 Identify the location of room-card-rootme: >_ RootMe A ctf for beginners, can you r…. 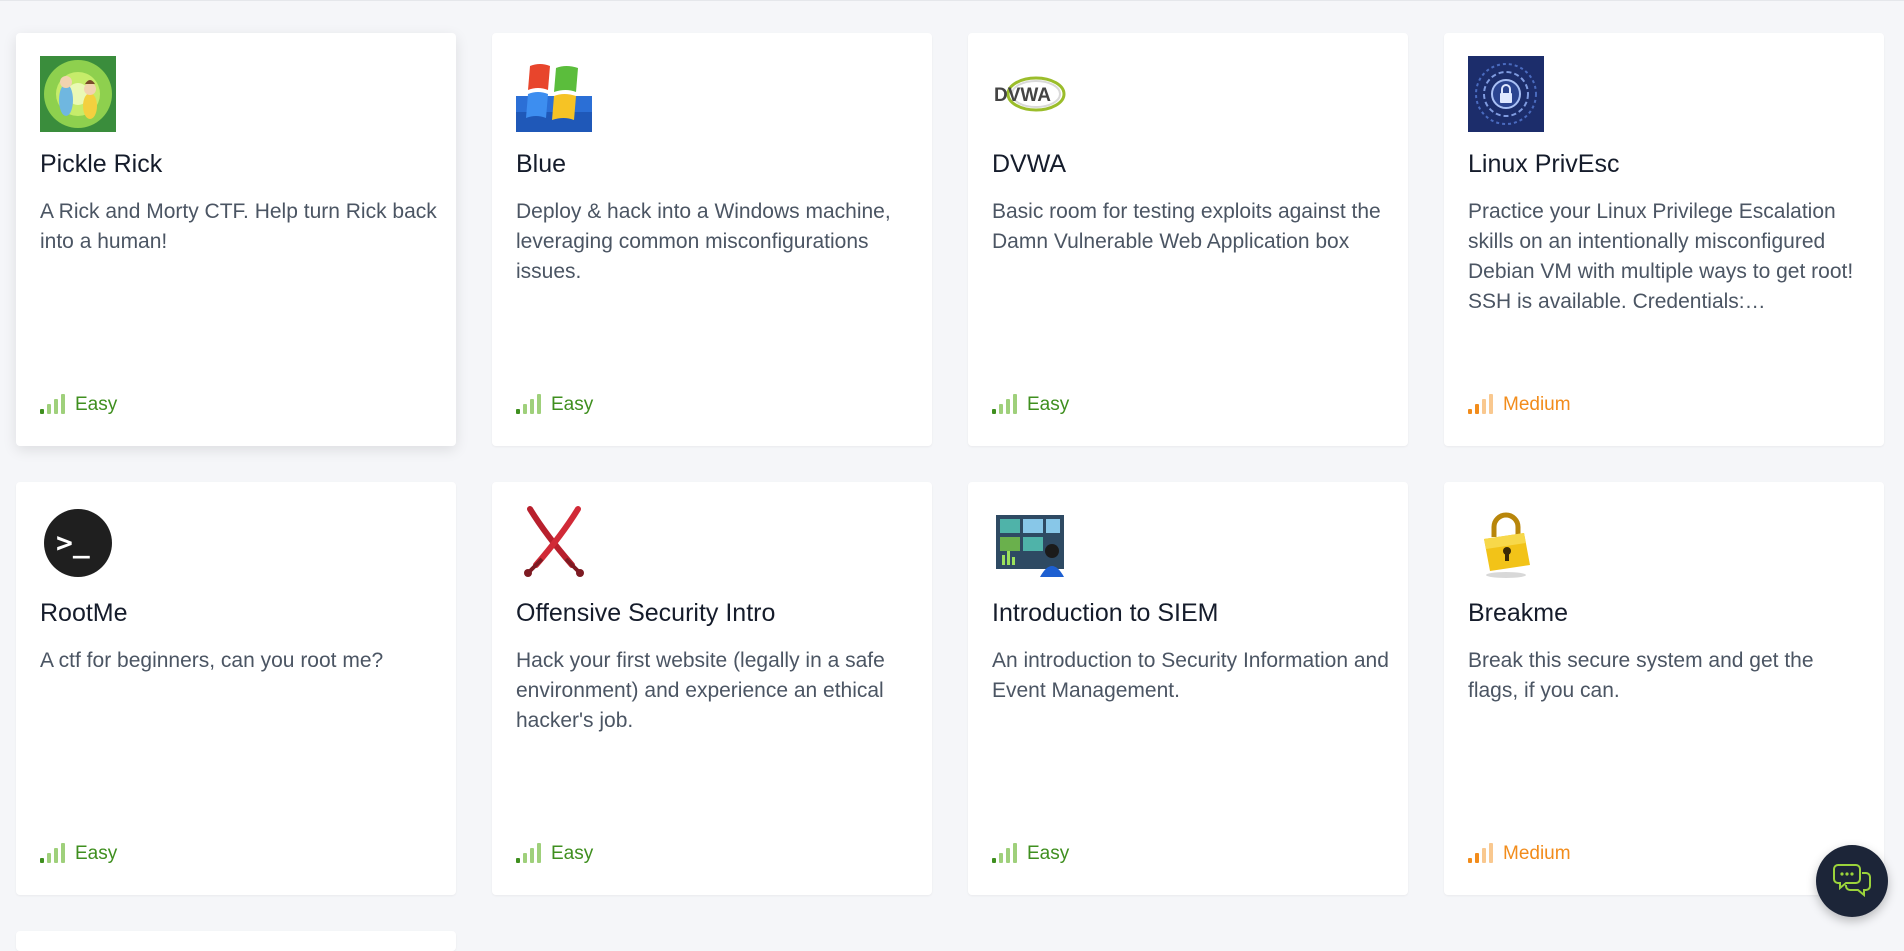
(236, 688).